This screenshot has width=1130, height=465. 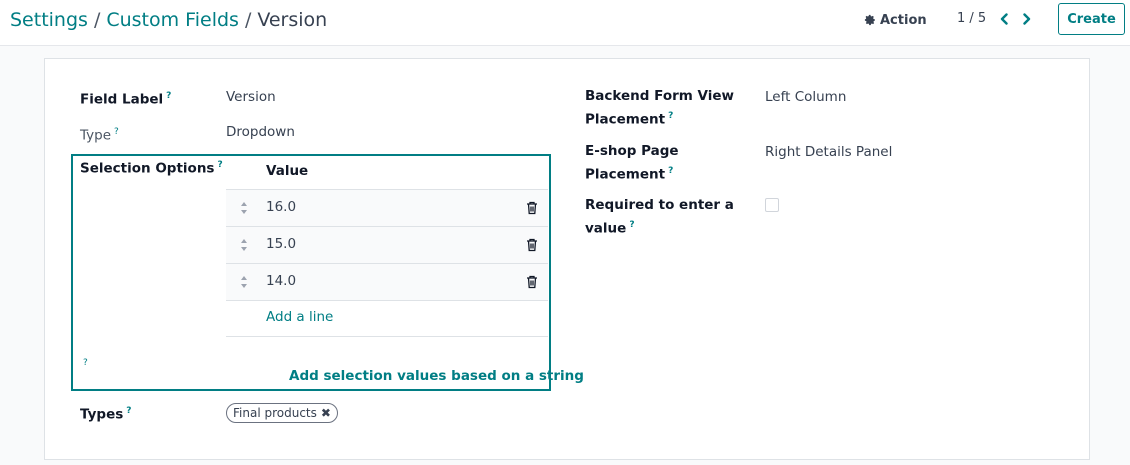 What do you see at coordinates (281, 207) in the screenshot?
I see `selection-value: 16.0` at bounding box center [281, 207].